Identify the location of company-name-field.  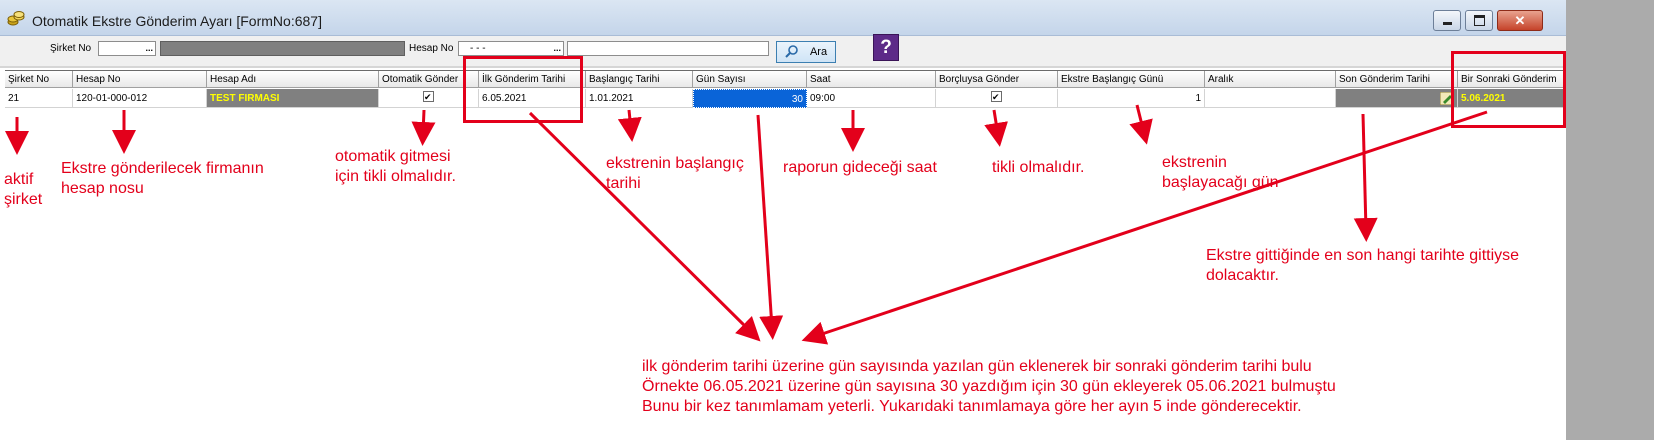
(282, 48).